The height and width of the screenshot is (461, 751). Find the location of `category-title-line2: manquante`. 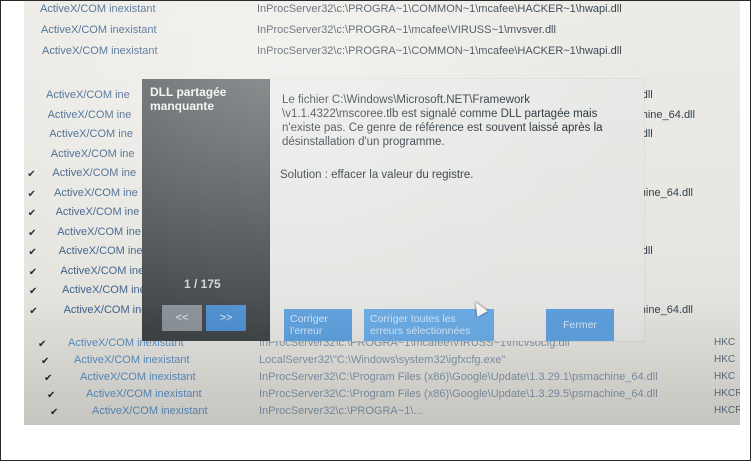

category-title-line2: manquante is located at coordinates (182, 106).